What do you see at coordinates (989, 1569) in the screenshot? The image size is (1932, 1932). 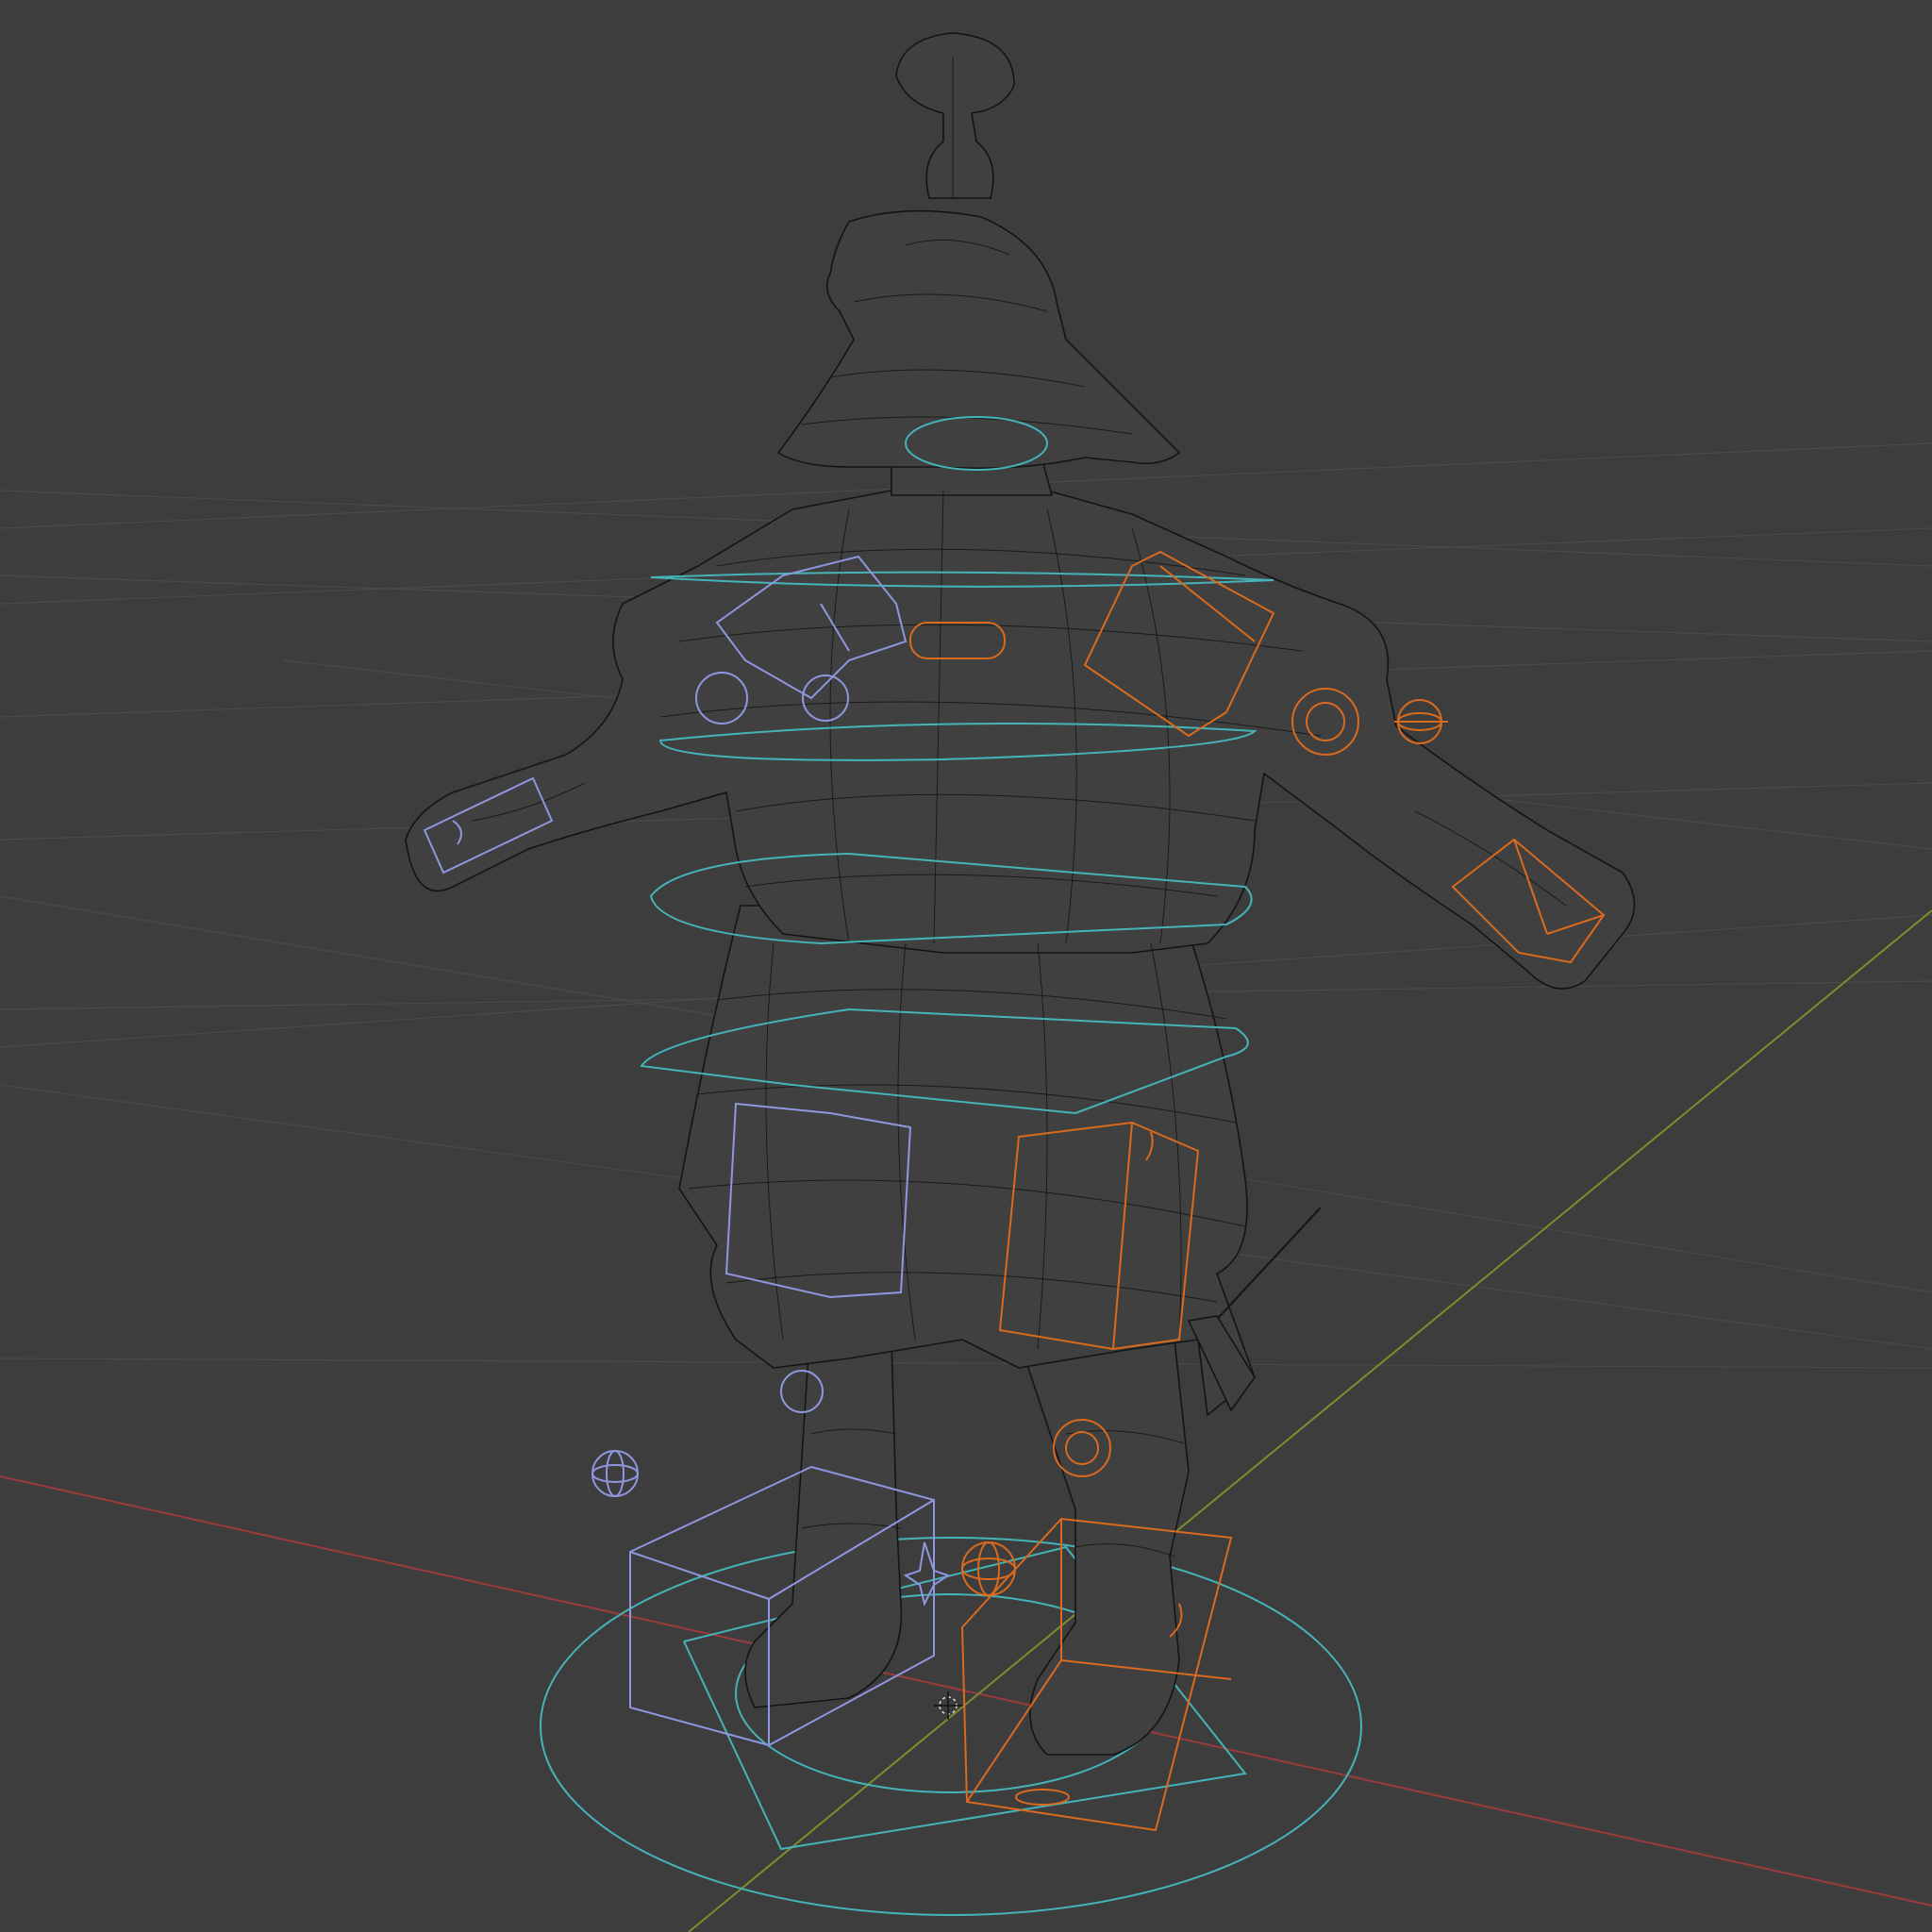 I see `right-pole-target` at bounding box center [989, 1569].